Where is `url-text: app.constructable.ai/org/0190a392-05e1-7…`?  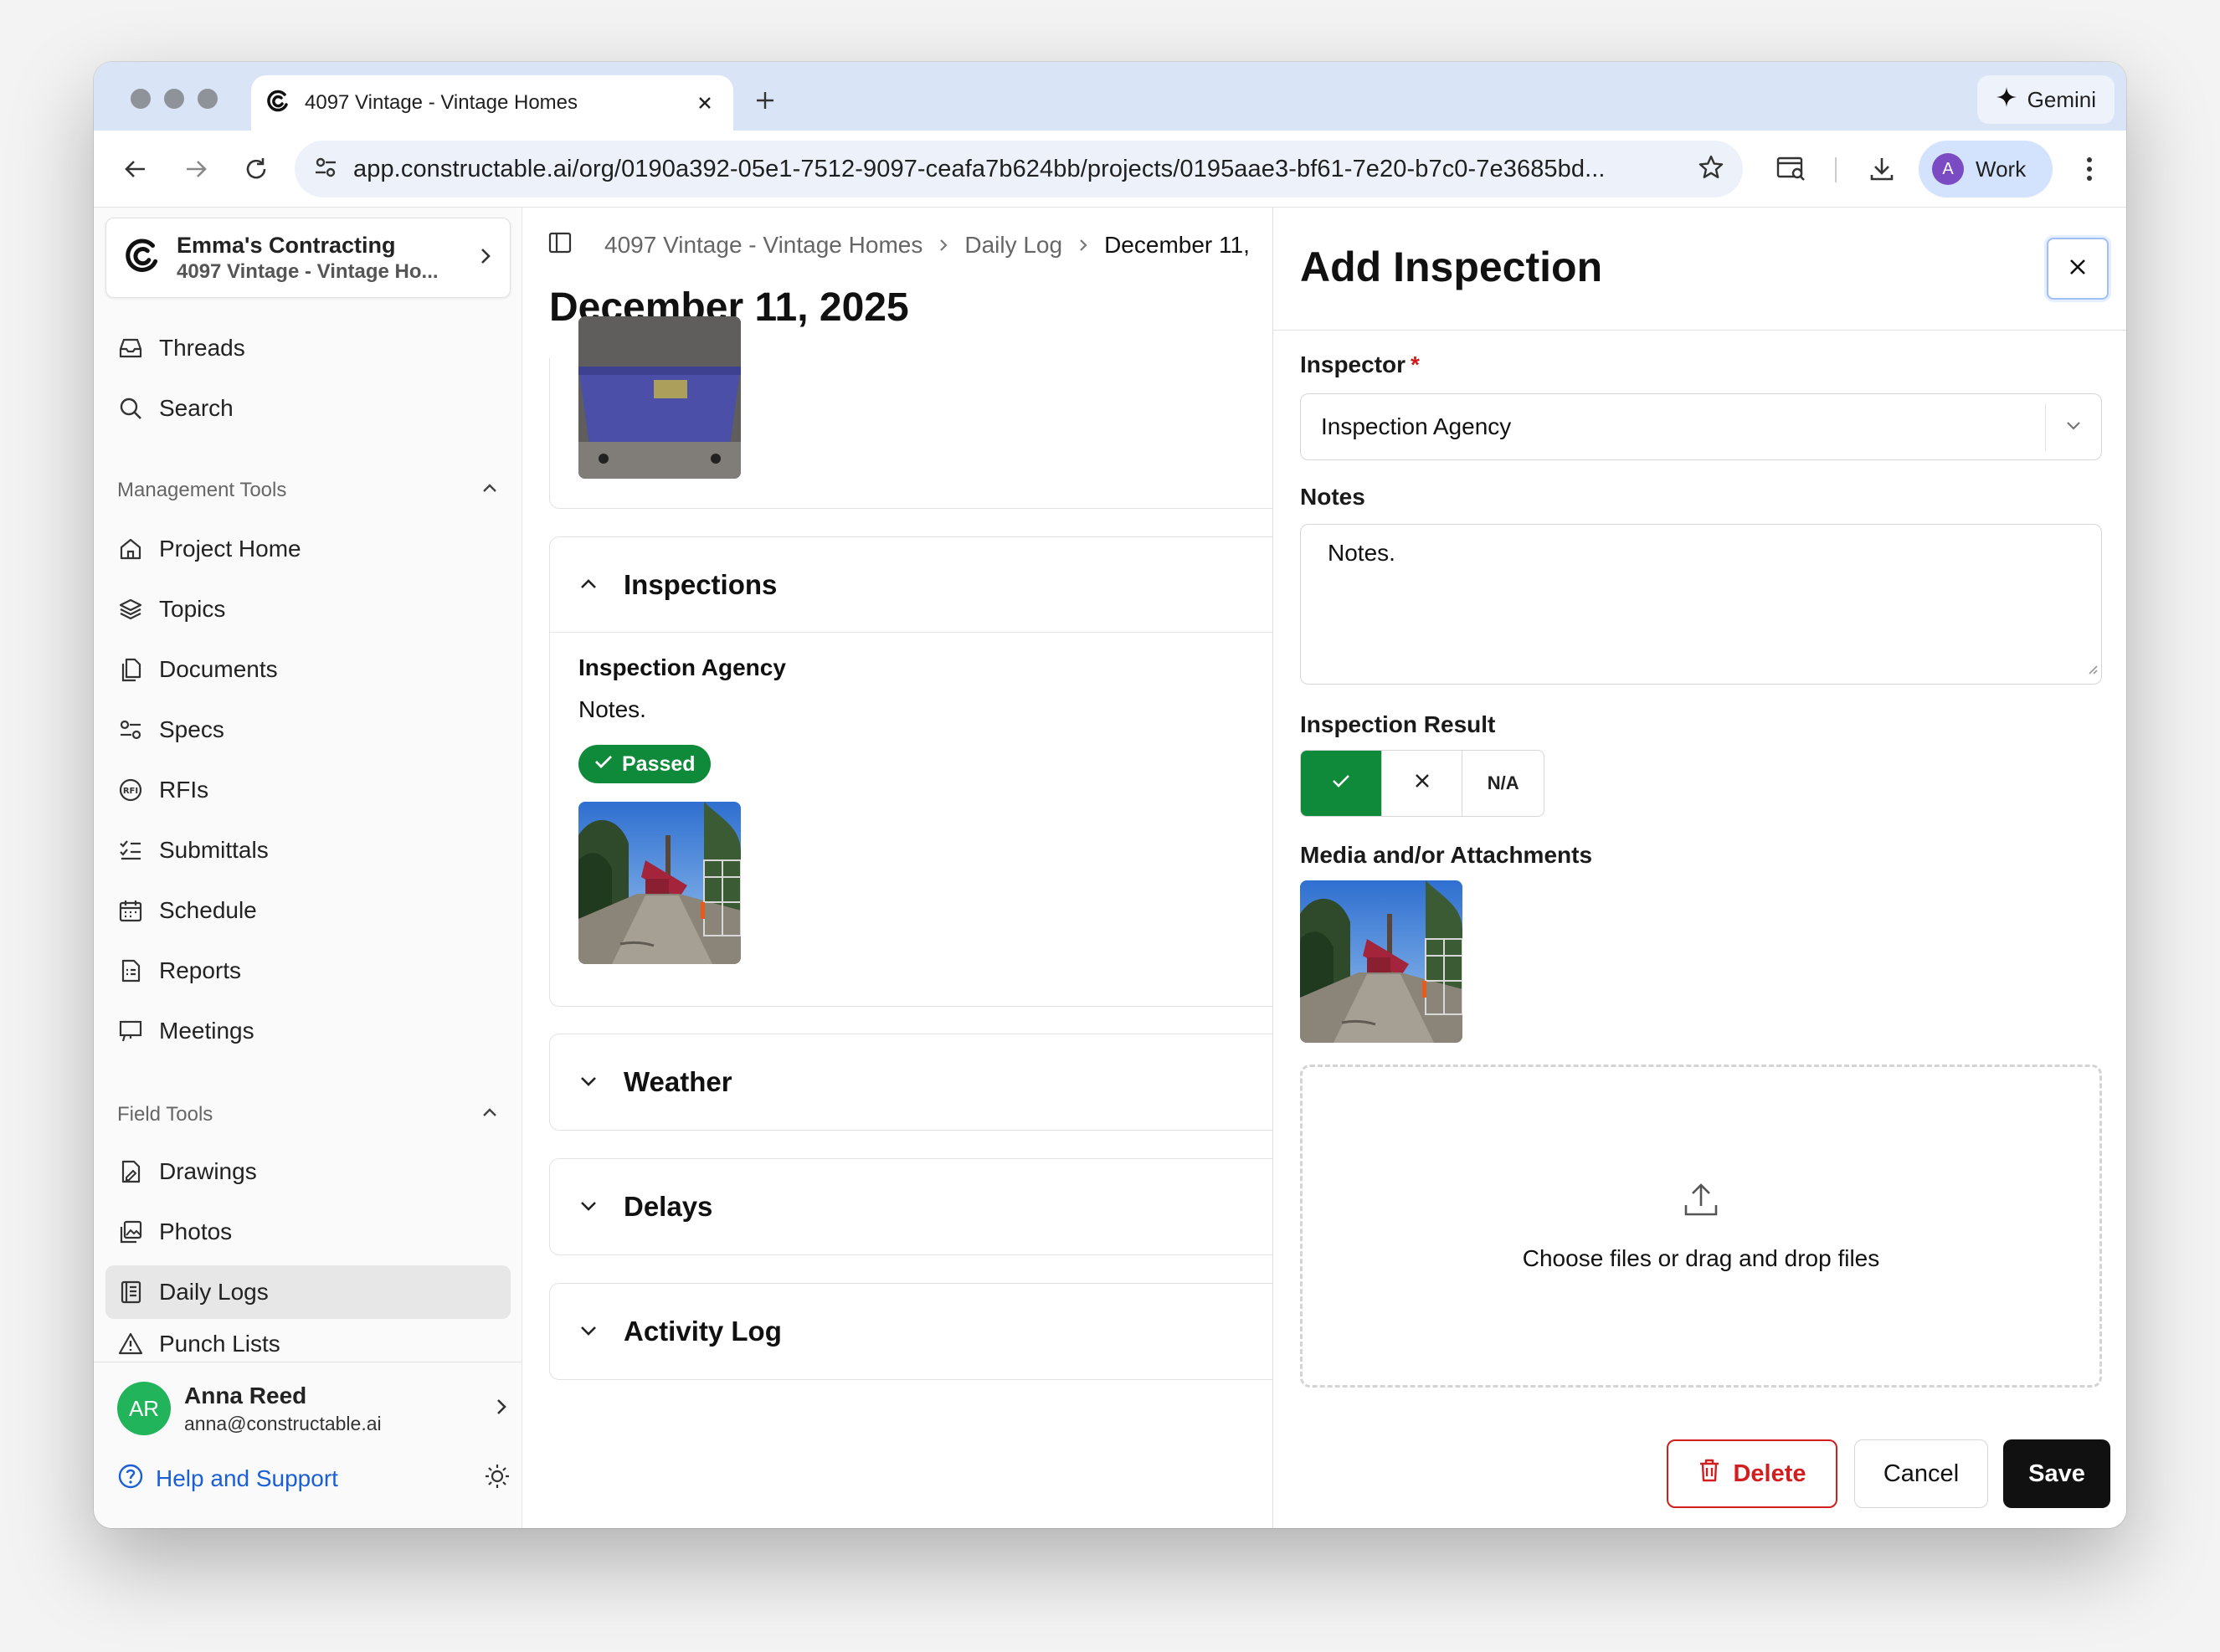 url-text: app.constructable.ai/org/0190a392-05e1-7… is located at coordinates (980, 168).